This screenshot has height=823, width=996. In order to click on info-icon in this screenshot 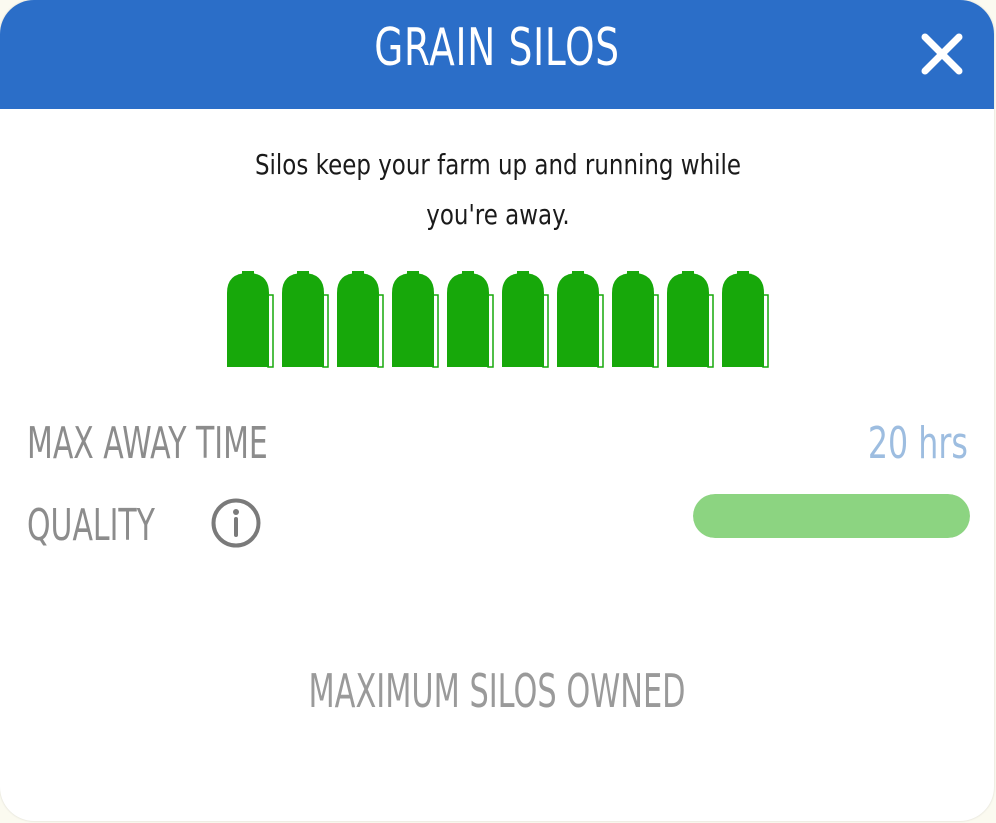, I will do `click(236, 523)`.